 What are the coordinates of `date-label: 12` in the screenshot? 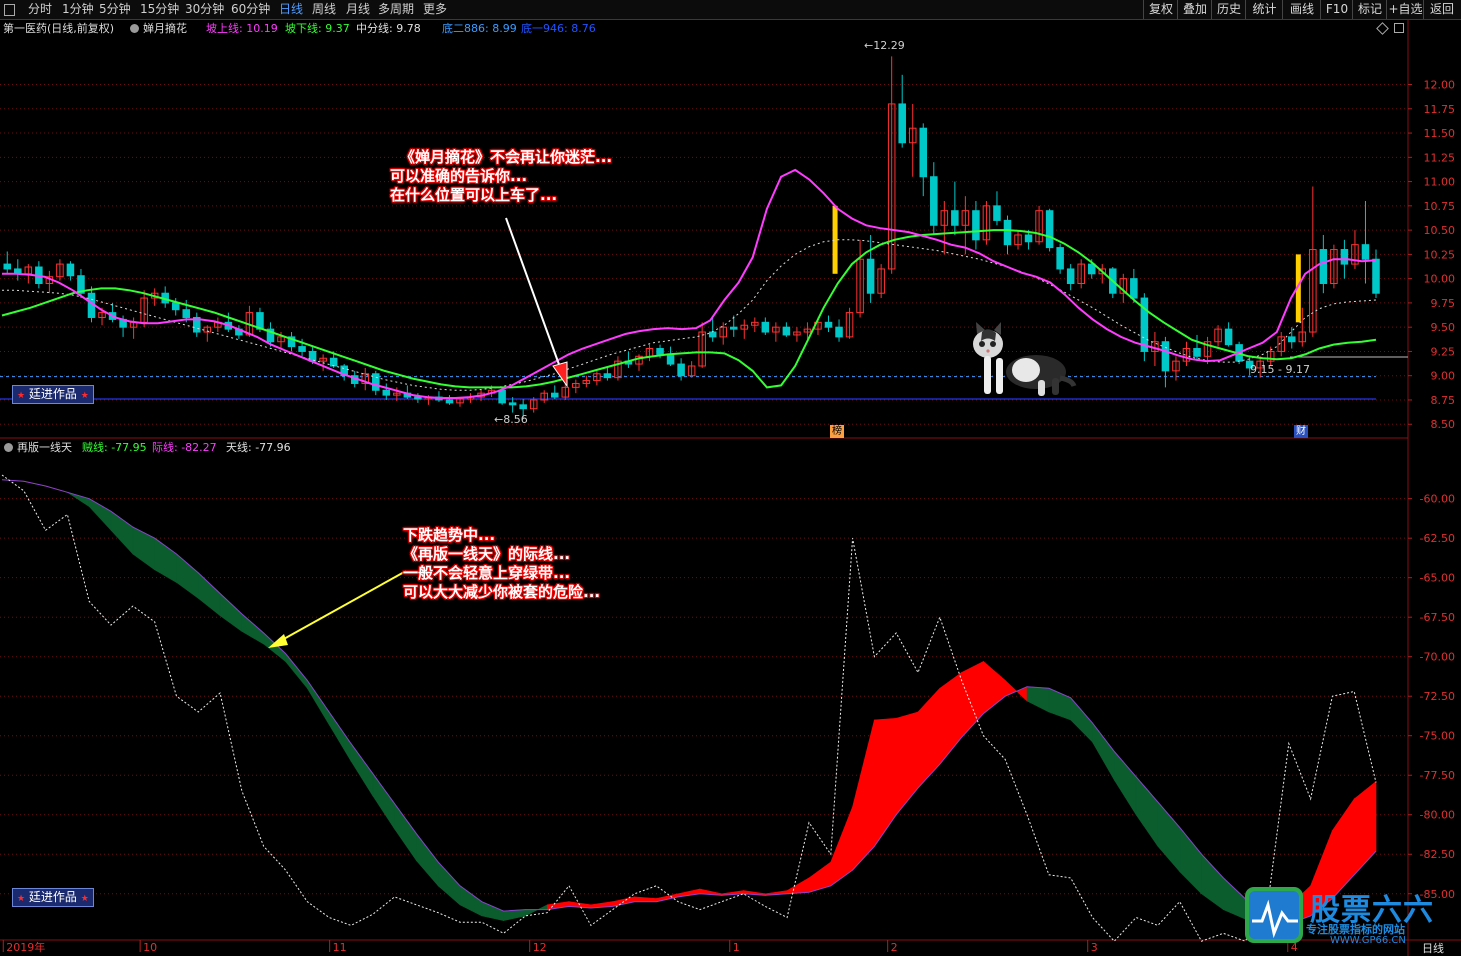 It's located at (540, 947).